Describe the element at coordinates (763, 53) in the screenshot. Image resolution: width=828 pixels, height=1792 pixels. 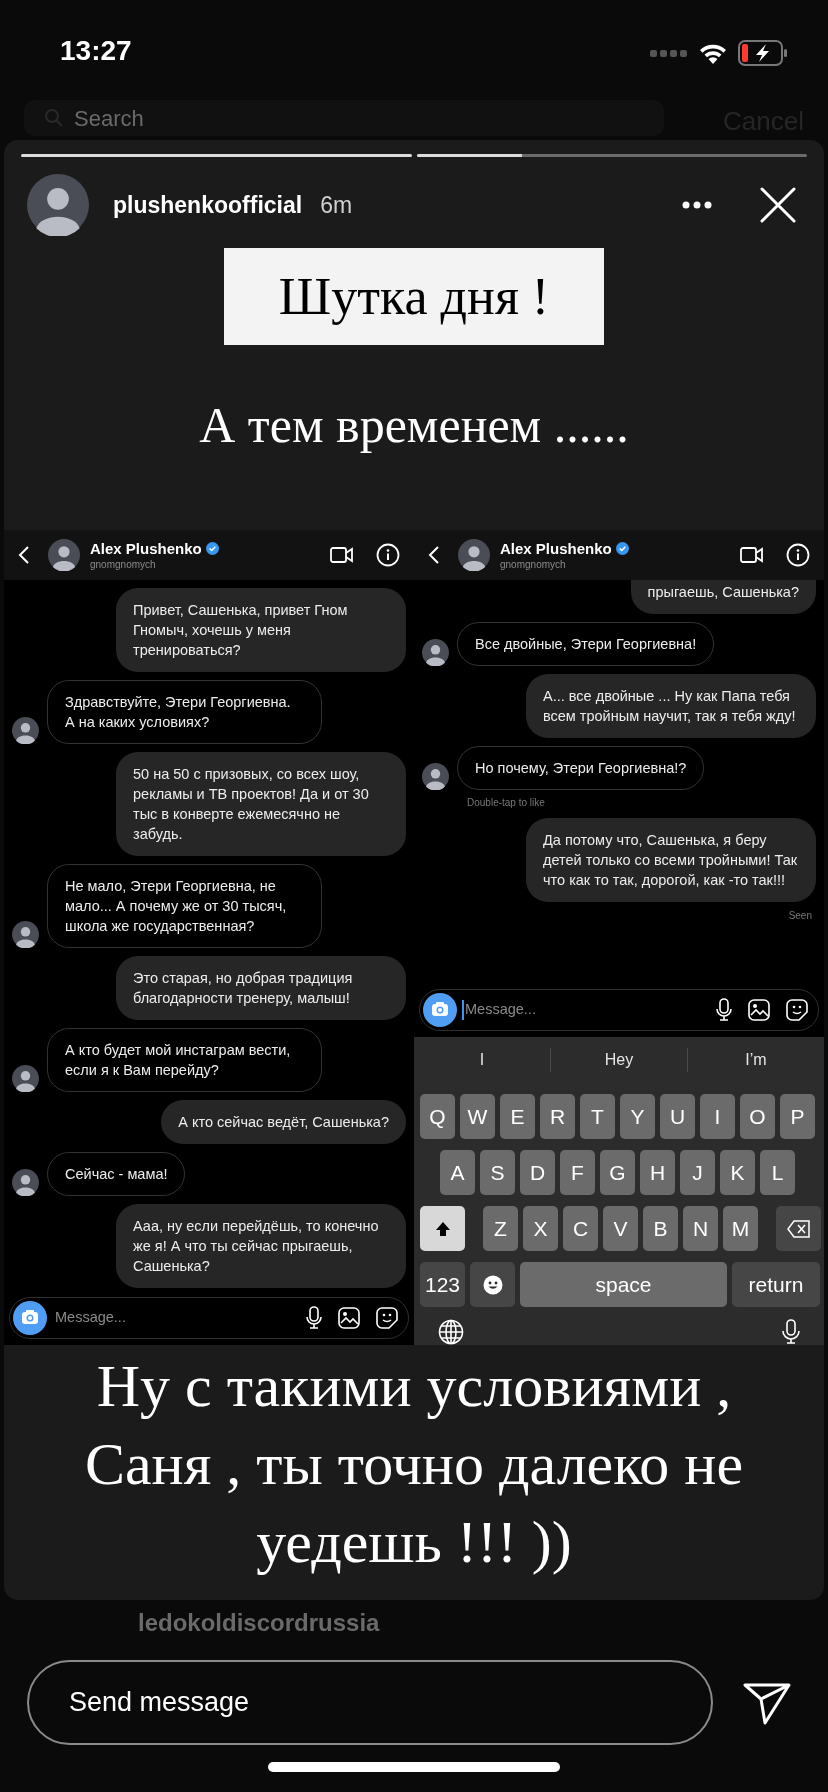
I see `battery-icon` at that location.